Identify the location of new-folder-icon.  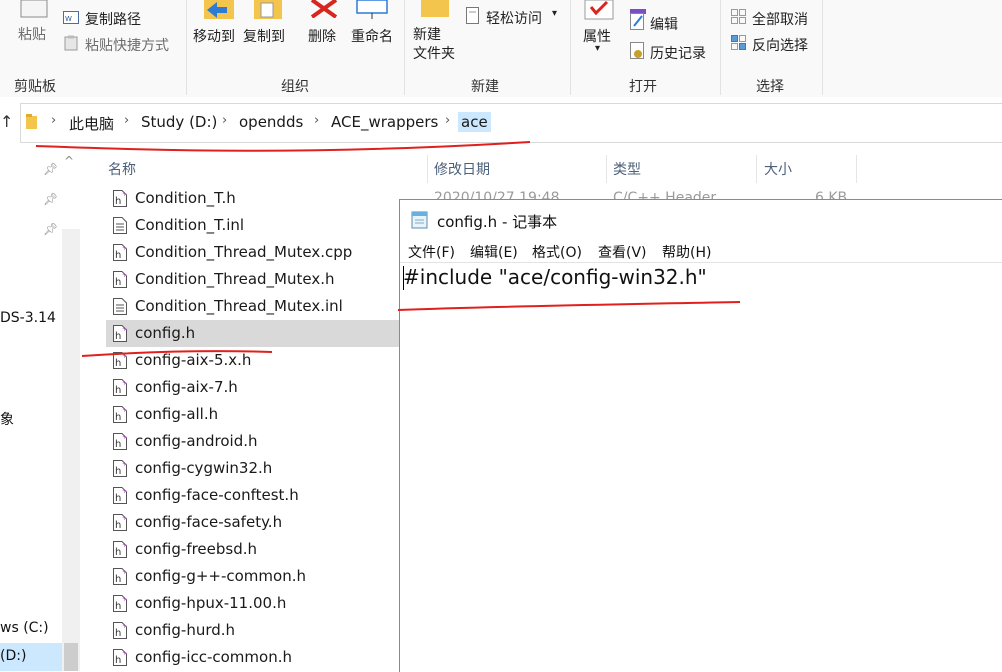
(435, 11).